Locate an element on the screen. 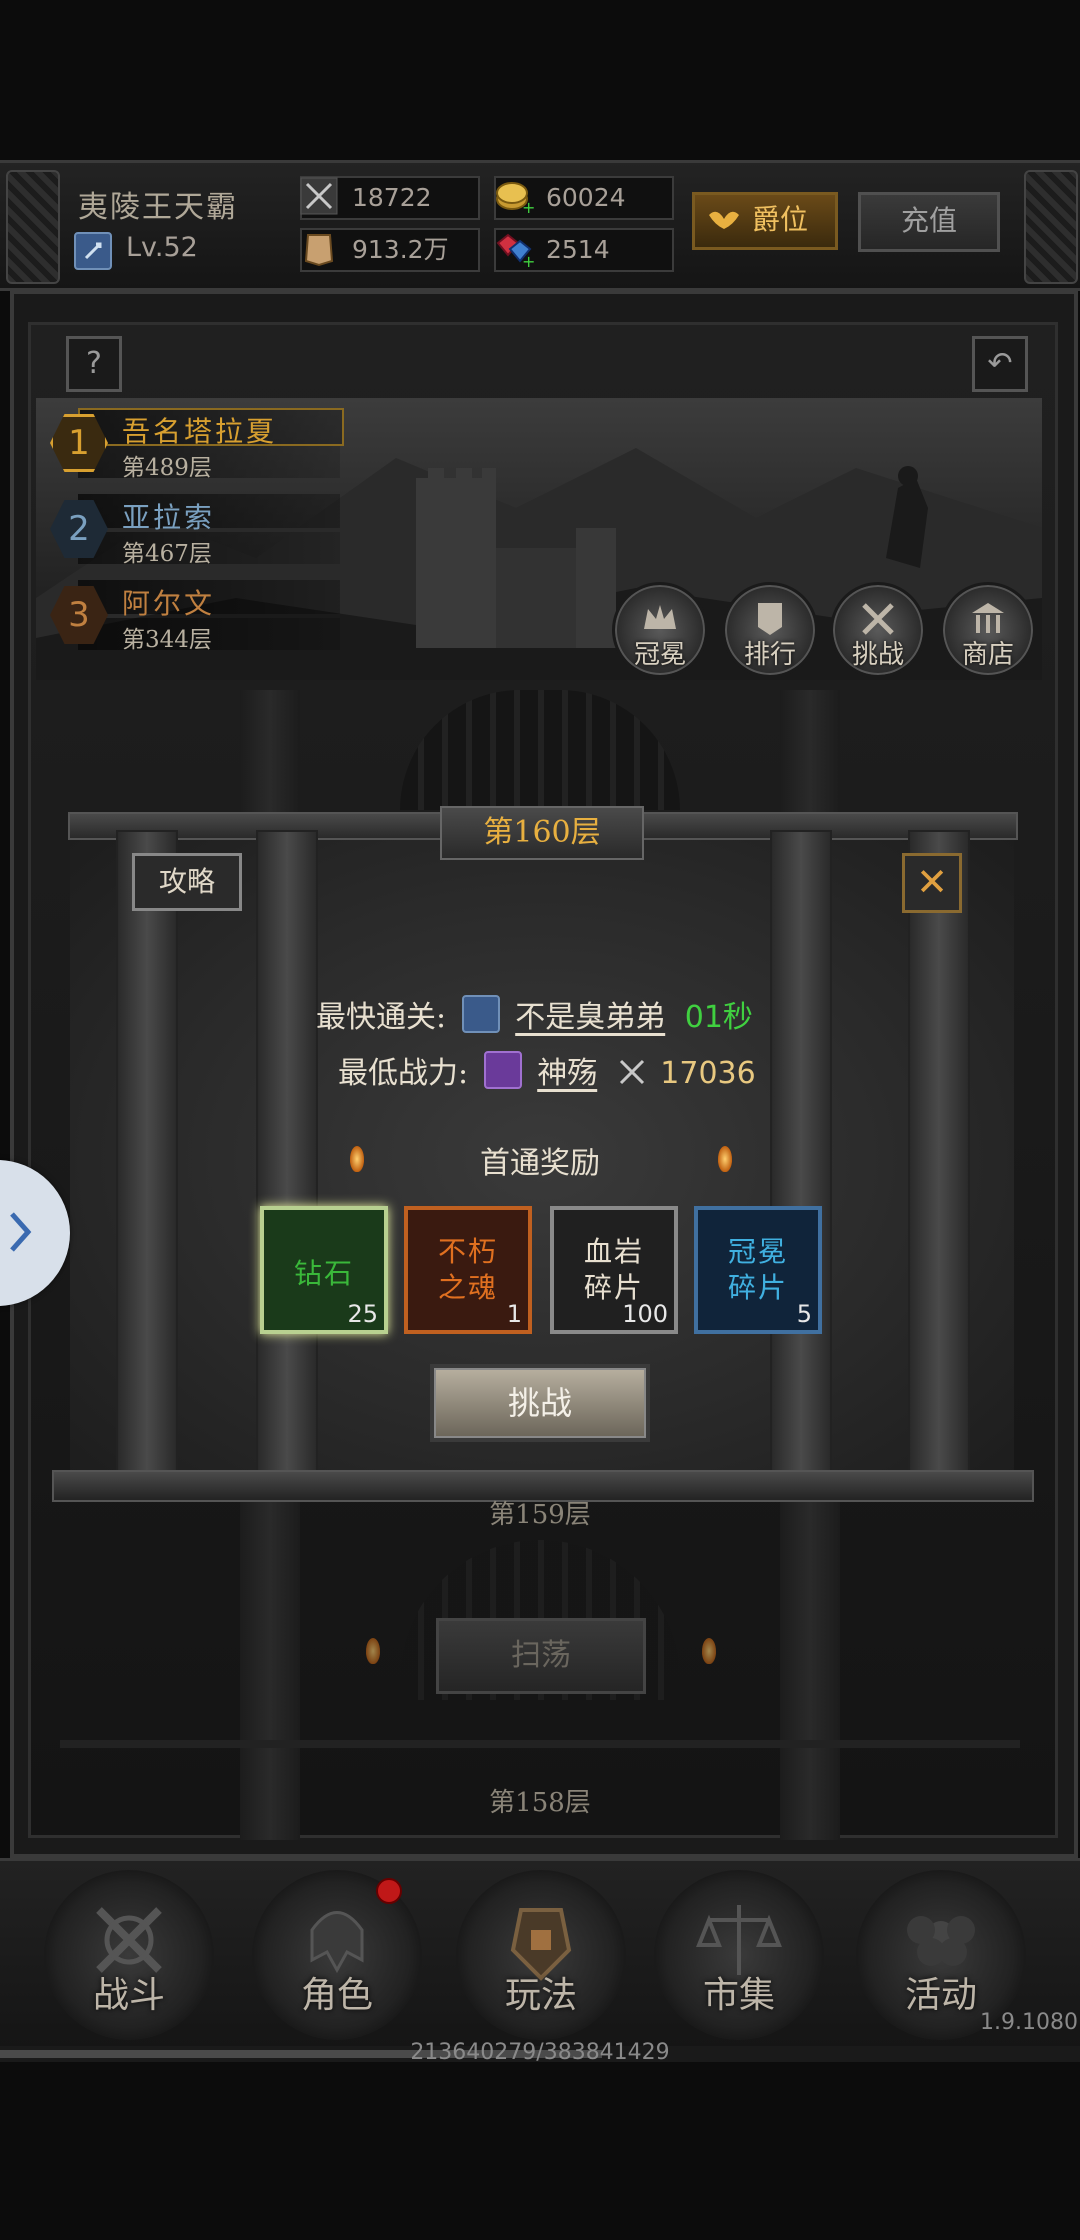 The image size is (1080, 2240). rank-floor: 第489层 is located at coordinates (167, 468).